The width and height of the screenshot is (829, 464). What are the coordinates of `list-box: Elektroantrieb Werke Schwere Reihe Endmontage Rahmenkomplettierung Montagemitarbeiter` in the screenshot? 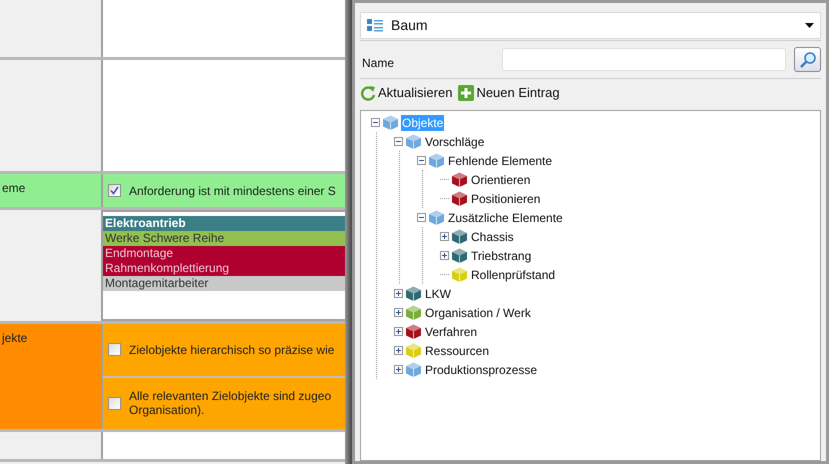 It's located at (224, 265).